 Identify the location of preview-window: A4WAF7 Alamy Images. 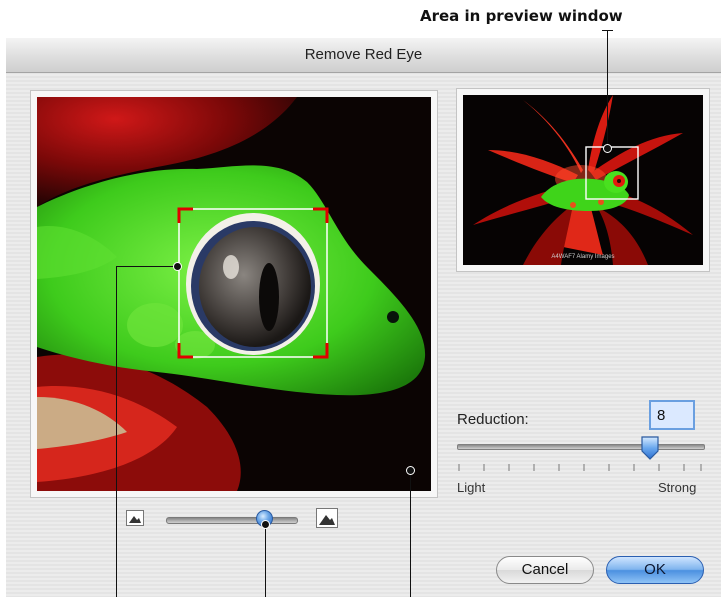
(583, 180).